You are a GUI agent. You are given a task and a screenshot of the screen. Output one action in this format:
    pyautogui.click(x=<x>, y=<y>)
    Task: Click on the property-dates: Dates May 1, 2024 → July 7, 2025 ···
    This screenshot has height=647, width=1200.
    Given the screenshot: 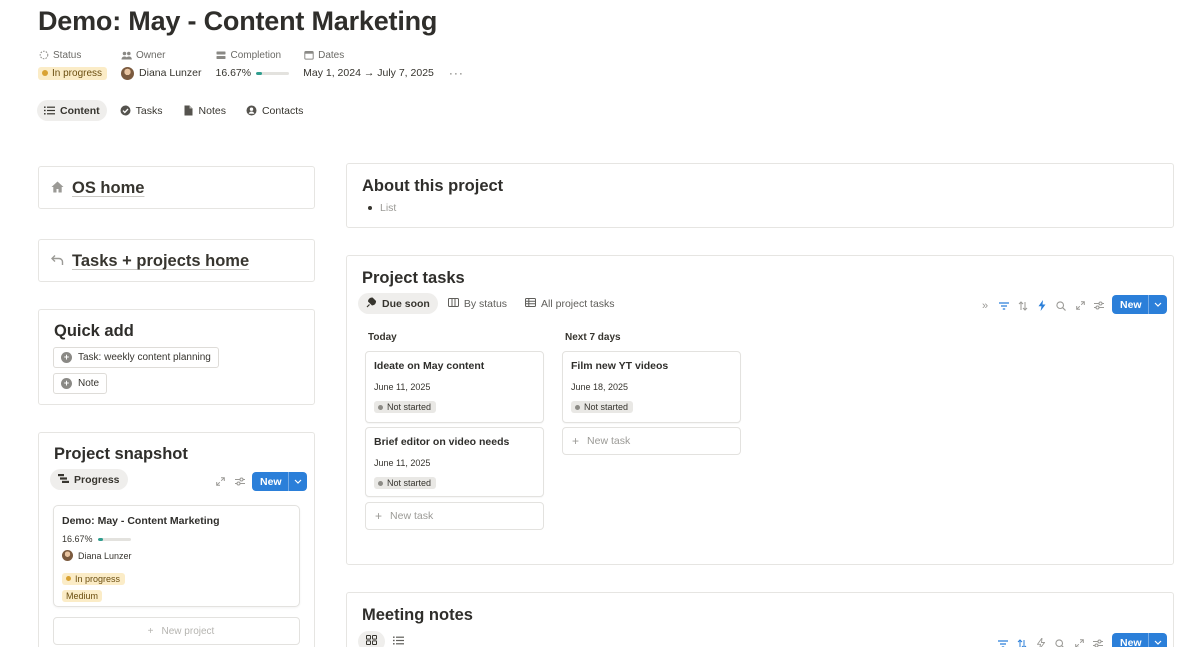 What is the action you would take?
    pyautogui.click(x=383, y=66)
    